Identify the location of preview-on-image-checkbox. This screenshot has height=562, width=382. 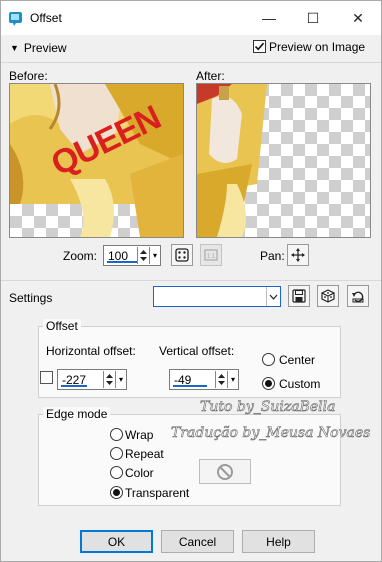
(259, 46).